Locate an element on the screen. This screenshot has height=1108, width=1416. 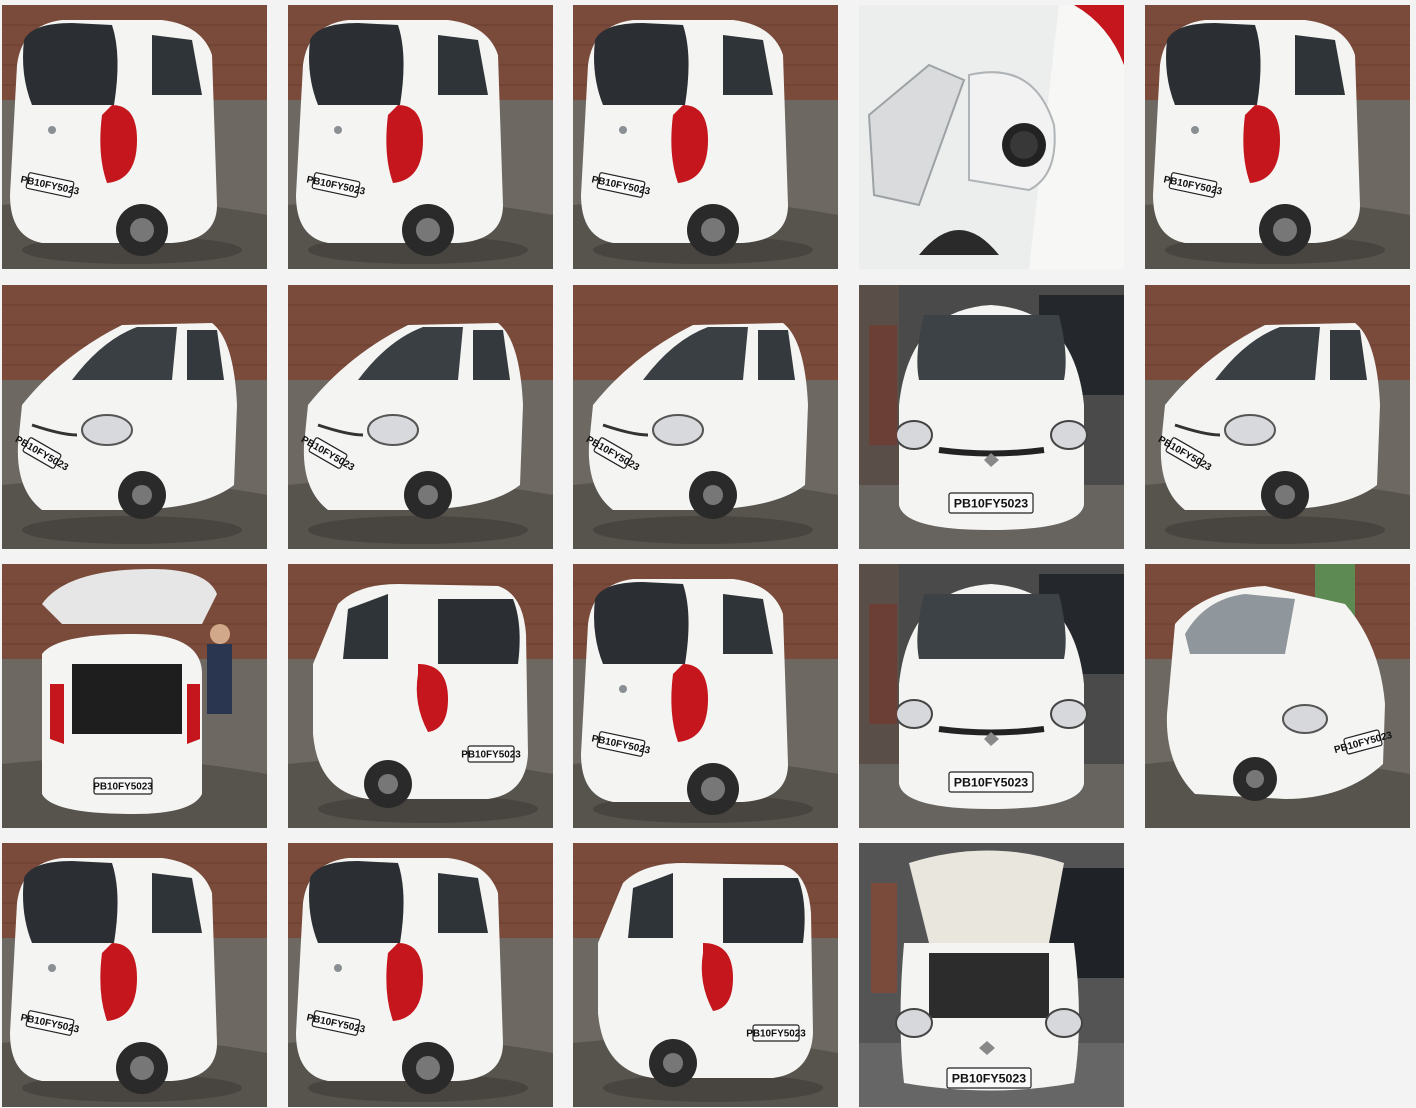
car-photo is located at coordinates (991, 137).